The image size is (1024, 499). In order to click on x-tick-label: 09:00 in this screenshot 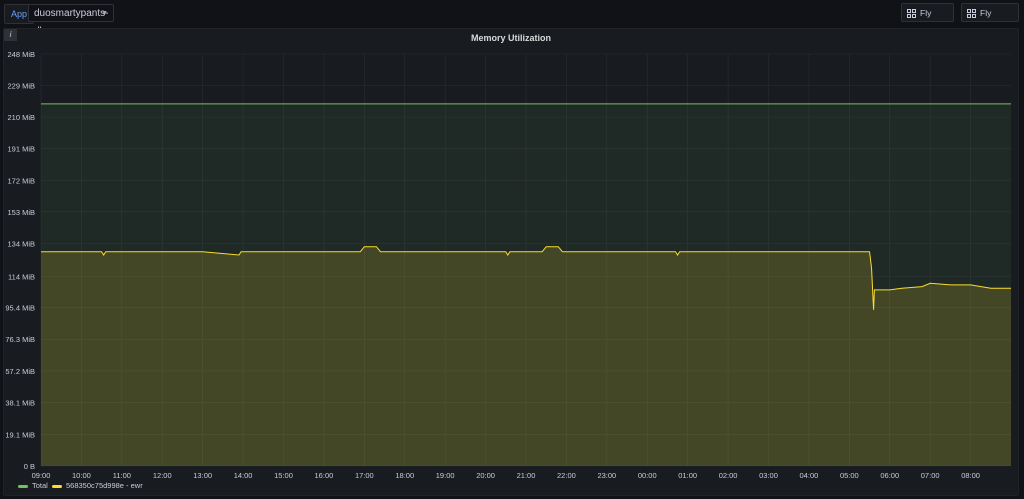, I will do `click(41, 475)`.